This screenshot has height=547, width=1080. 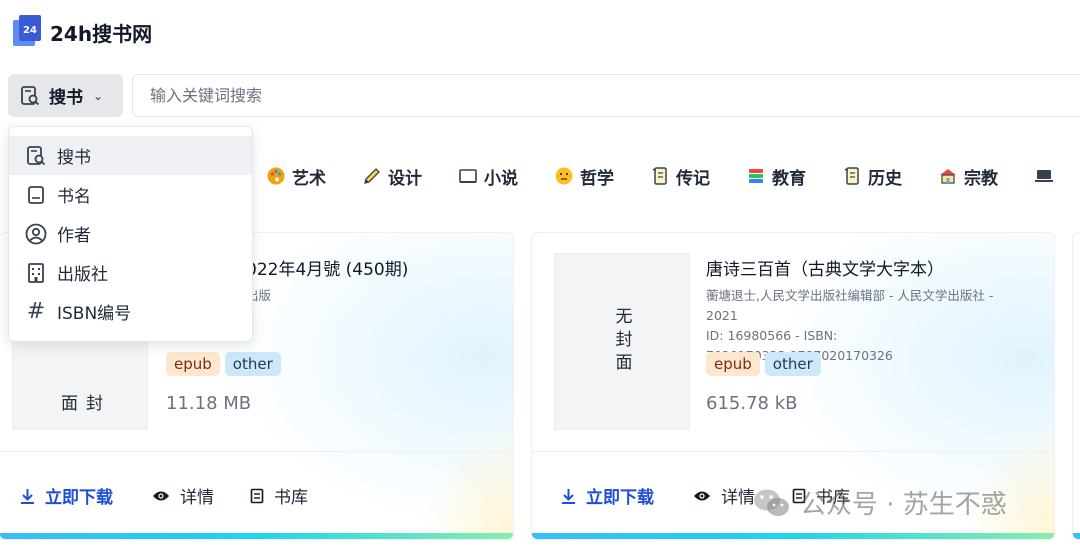 I want to click on search-type-label: 搜书, so click(x=66, y=98).